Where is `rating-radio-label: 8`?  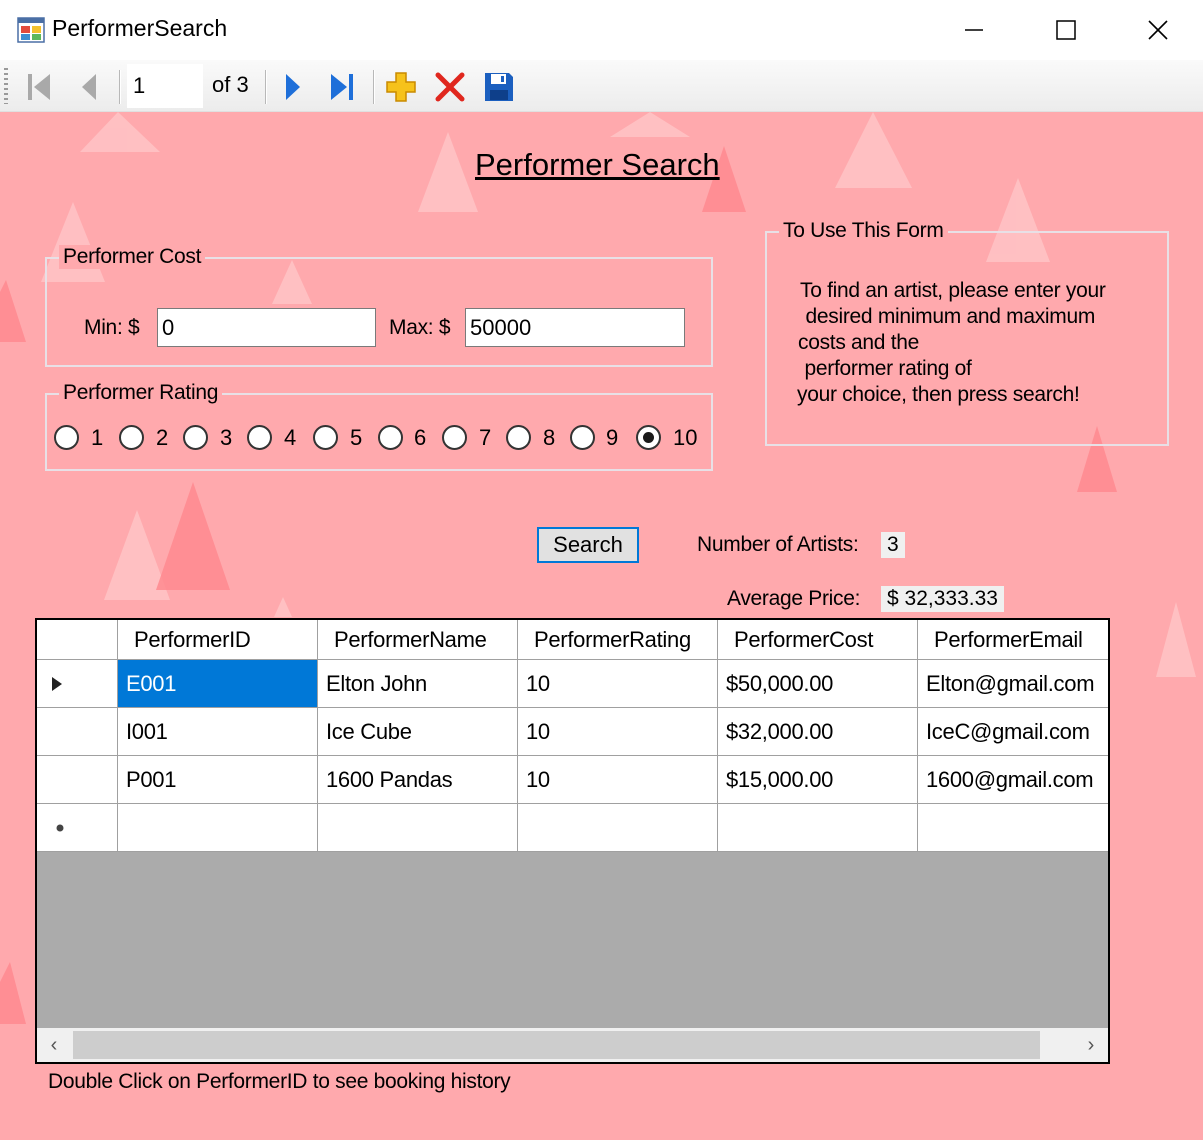 rating-radio-label: 8 is located at coordinates (549, 437).